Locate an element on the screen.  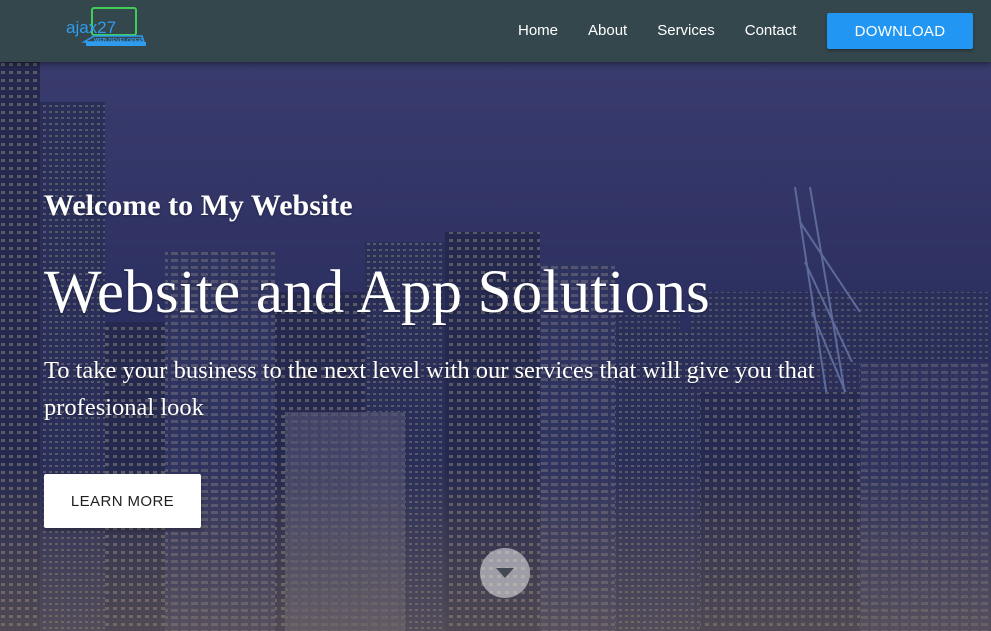
learn-more-button: LEARN MORE is located at coordinates (122, 501).